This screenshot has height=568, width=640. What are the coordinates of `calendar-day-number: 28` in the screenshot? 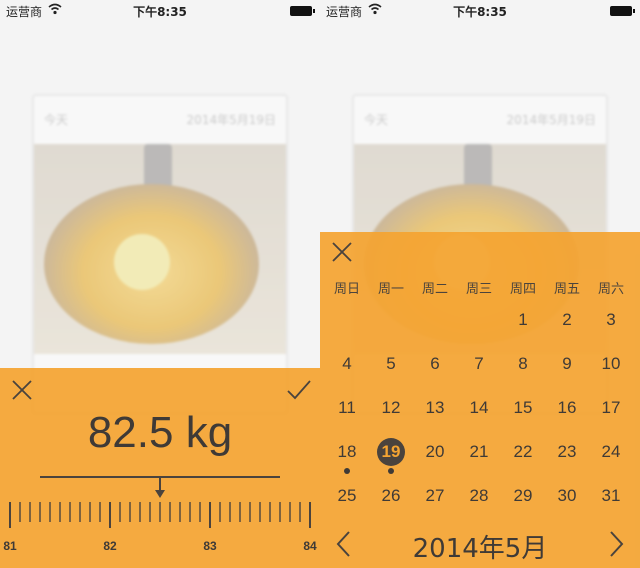 It's located at (479, 495).